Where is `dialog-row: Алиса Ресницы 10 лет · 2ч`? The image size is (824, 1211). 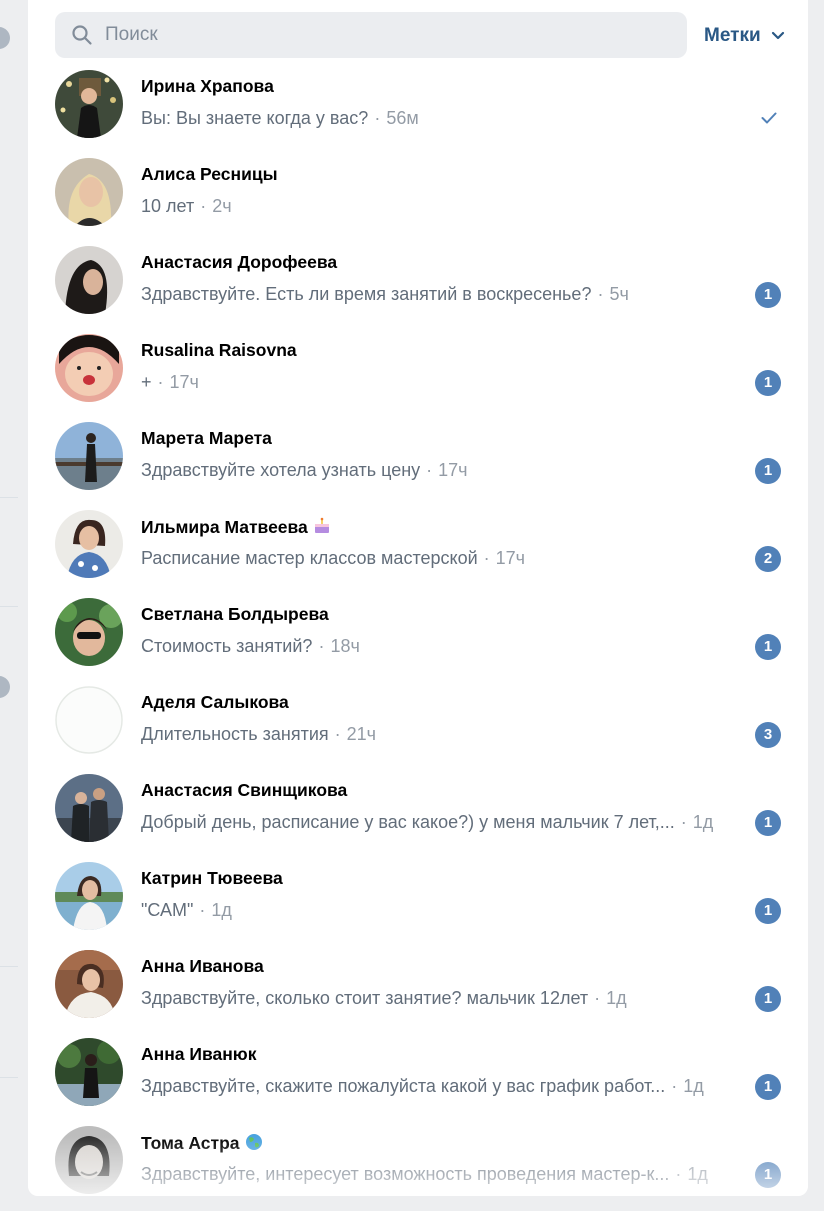 dialog-row: Алиса Ресницы 10 лет · 2ч is located at coordinates (418, 198).